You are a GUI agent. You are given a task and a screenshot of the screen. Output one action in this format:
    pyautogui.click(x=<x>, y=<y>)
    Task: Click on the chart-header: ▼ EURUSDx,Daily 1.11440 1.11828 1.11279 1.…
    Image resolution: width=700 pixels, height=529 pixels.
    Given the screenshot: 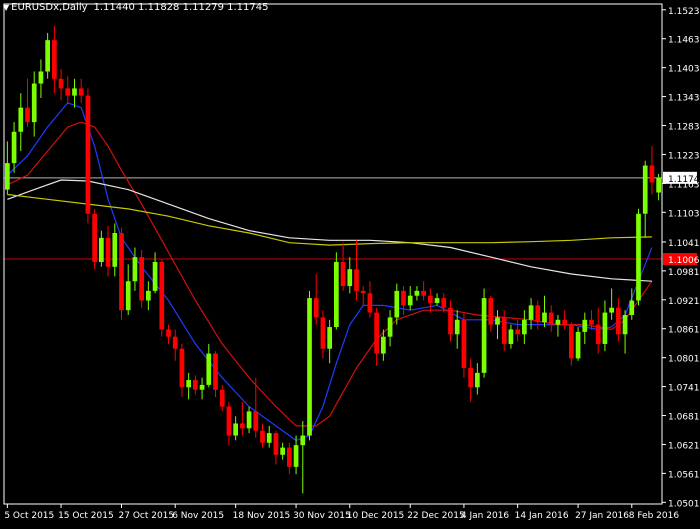 What is the action you would take?
    pyautogui.click(x=135, y=7)
    